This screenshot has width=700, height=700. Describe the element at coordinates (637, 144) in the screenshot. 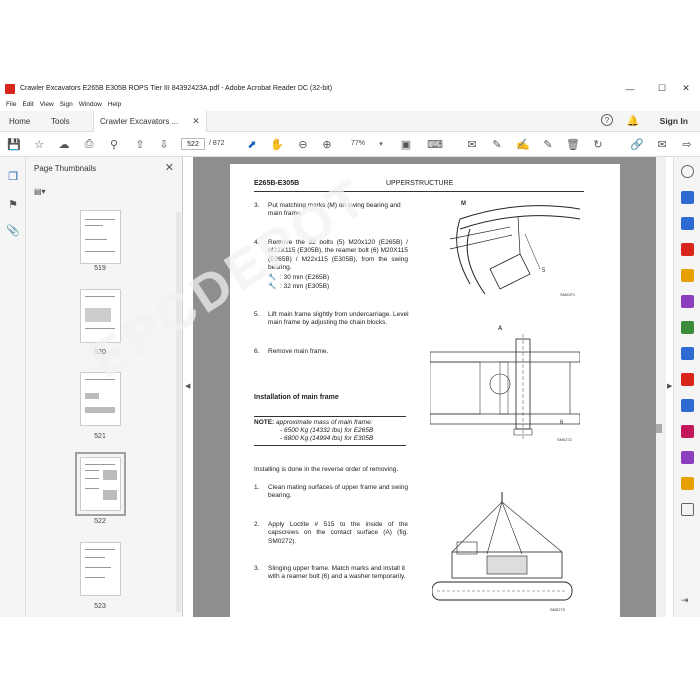

I see `link-icon: 🔗` at that location.